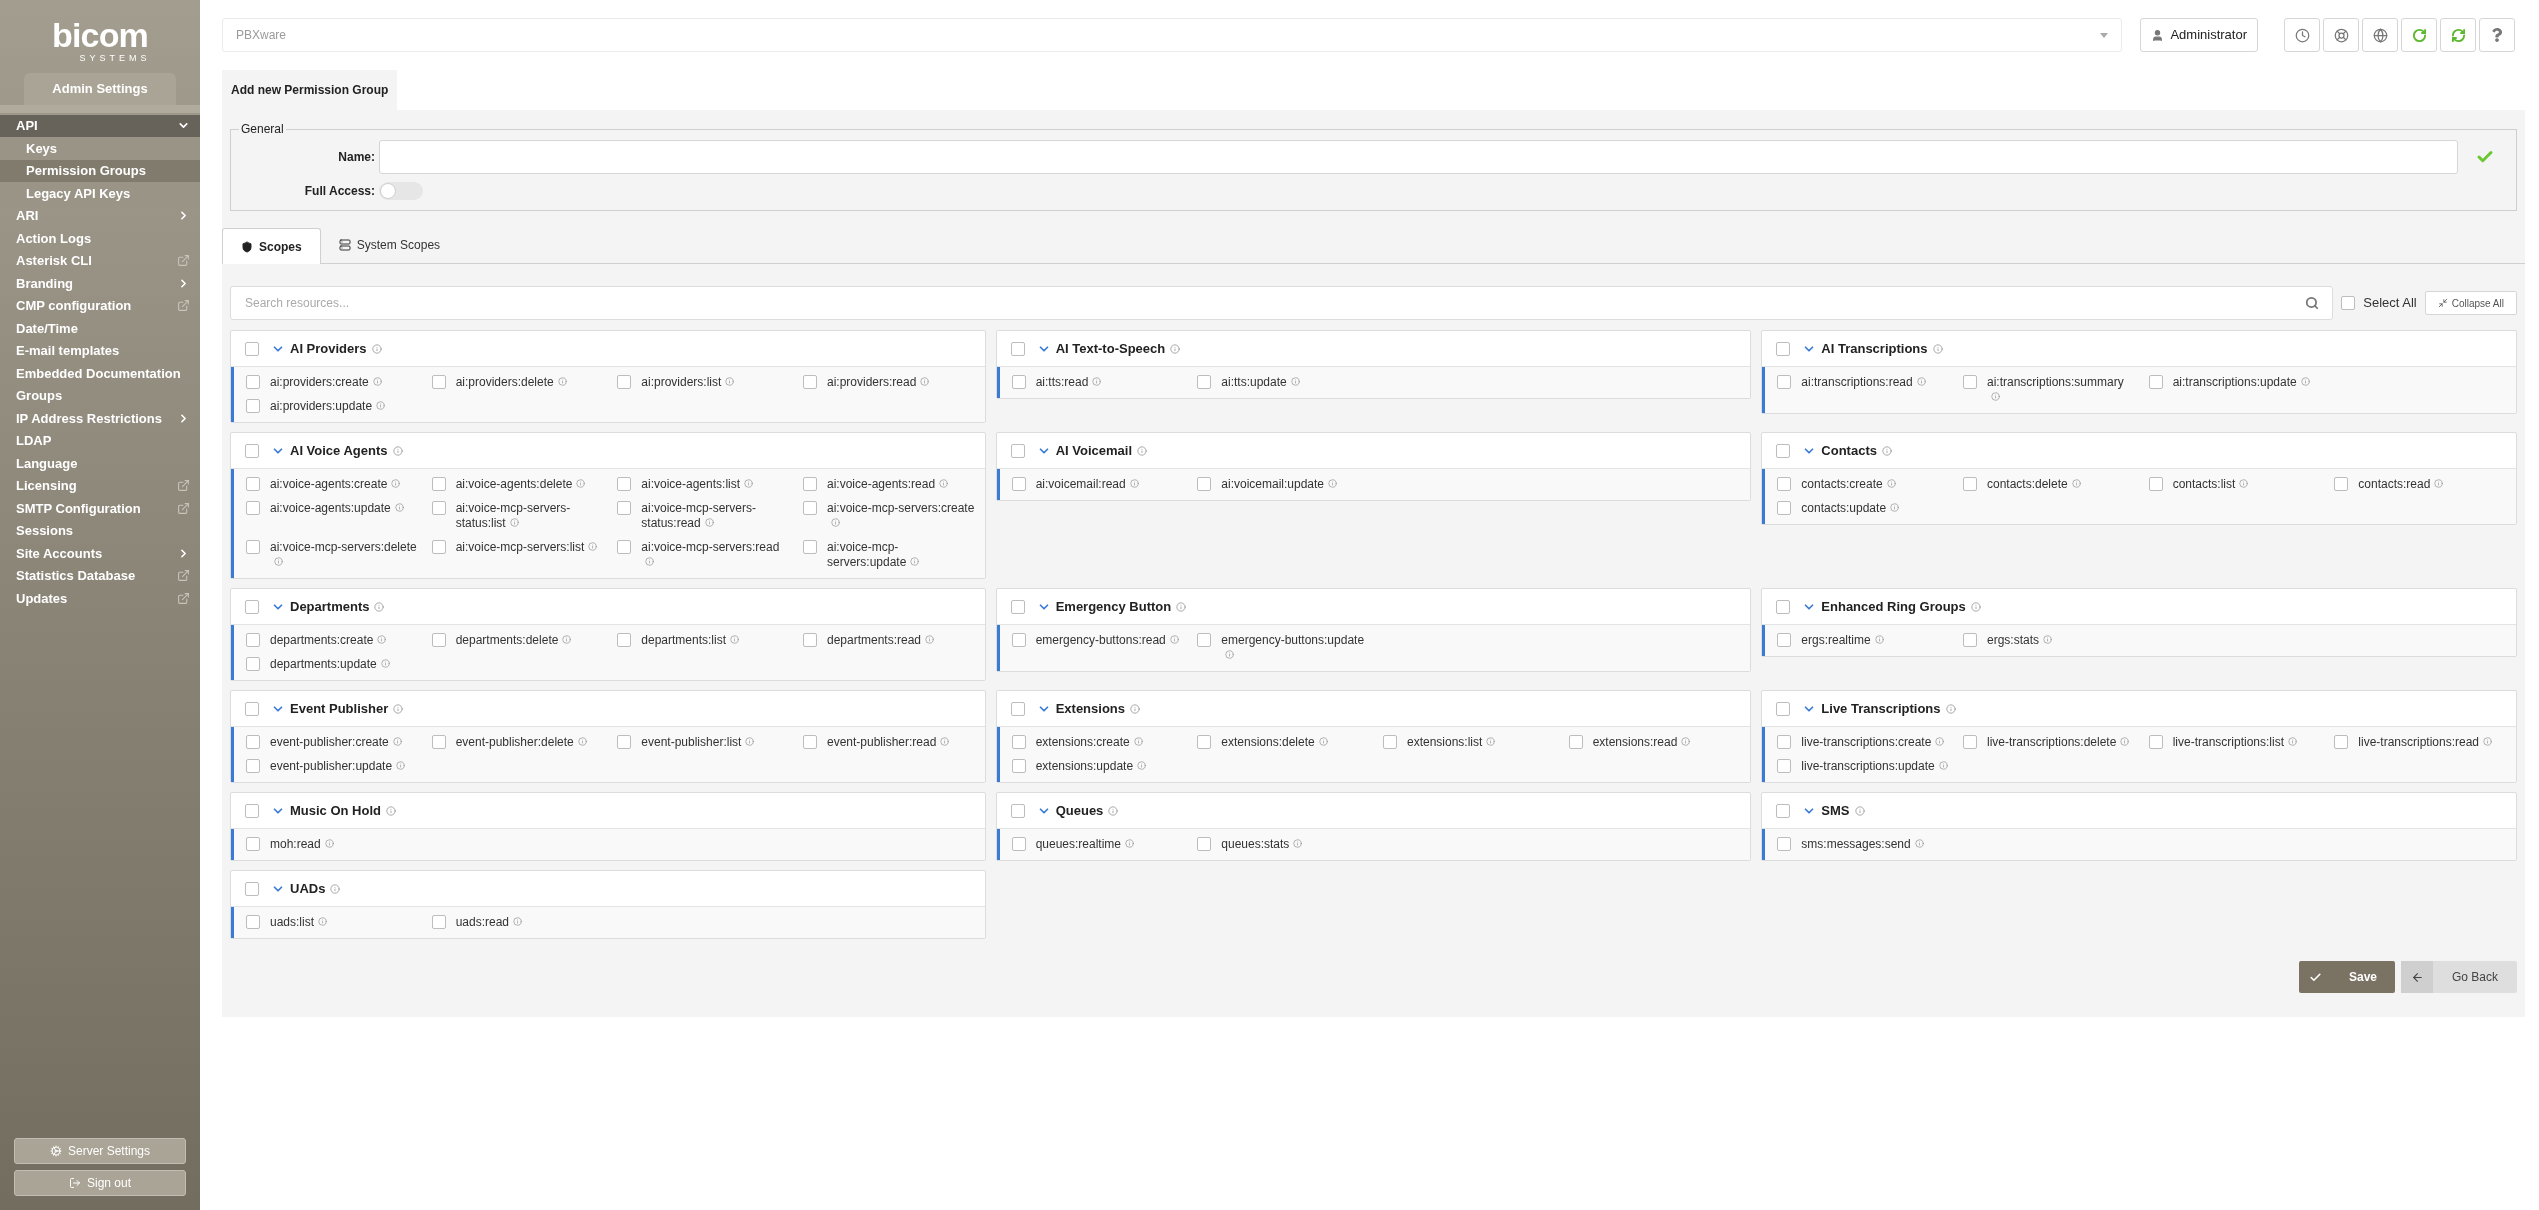 This screenshot has height=1210, width=2539. Describe the element at coordinates (333, 810) in the screenshot. I see `group-toggle: Music On Hold` at that location.